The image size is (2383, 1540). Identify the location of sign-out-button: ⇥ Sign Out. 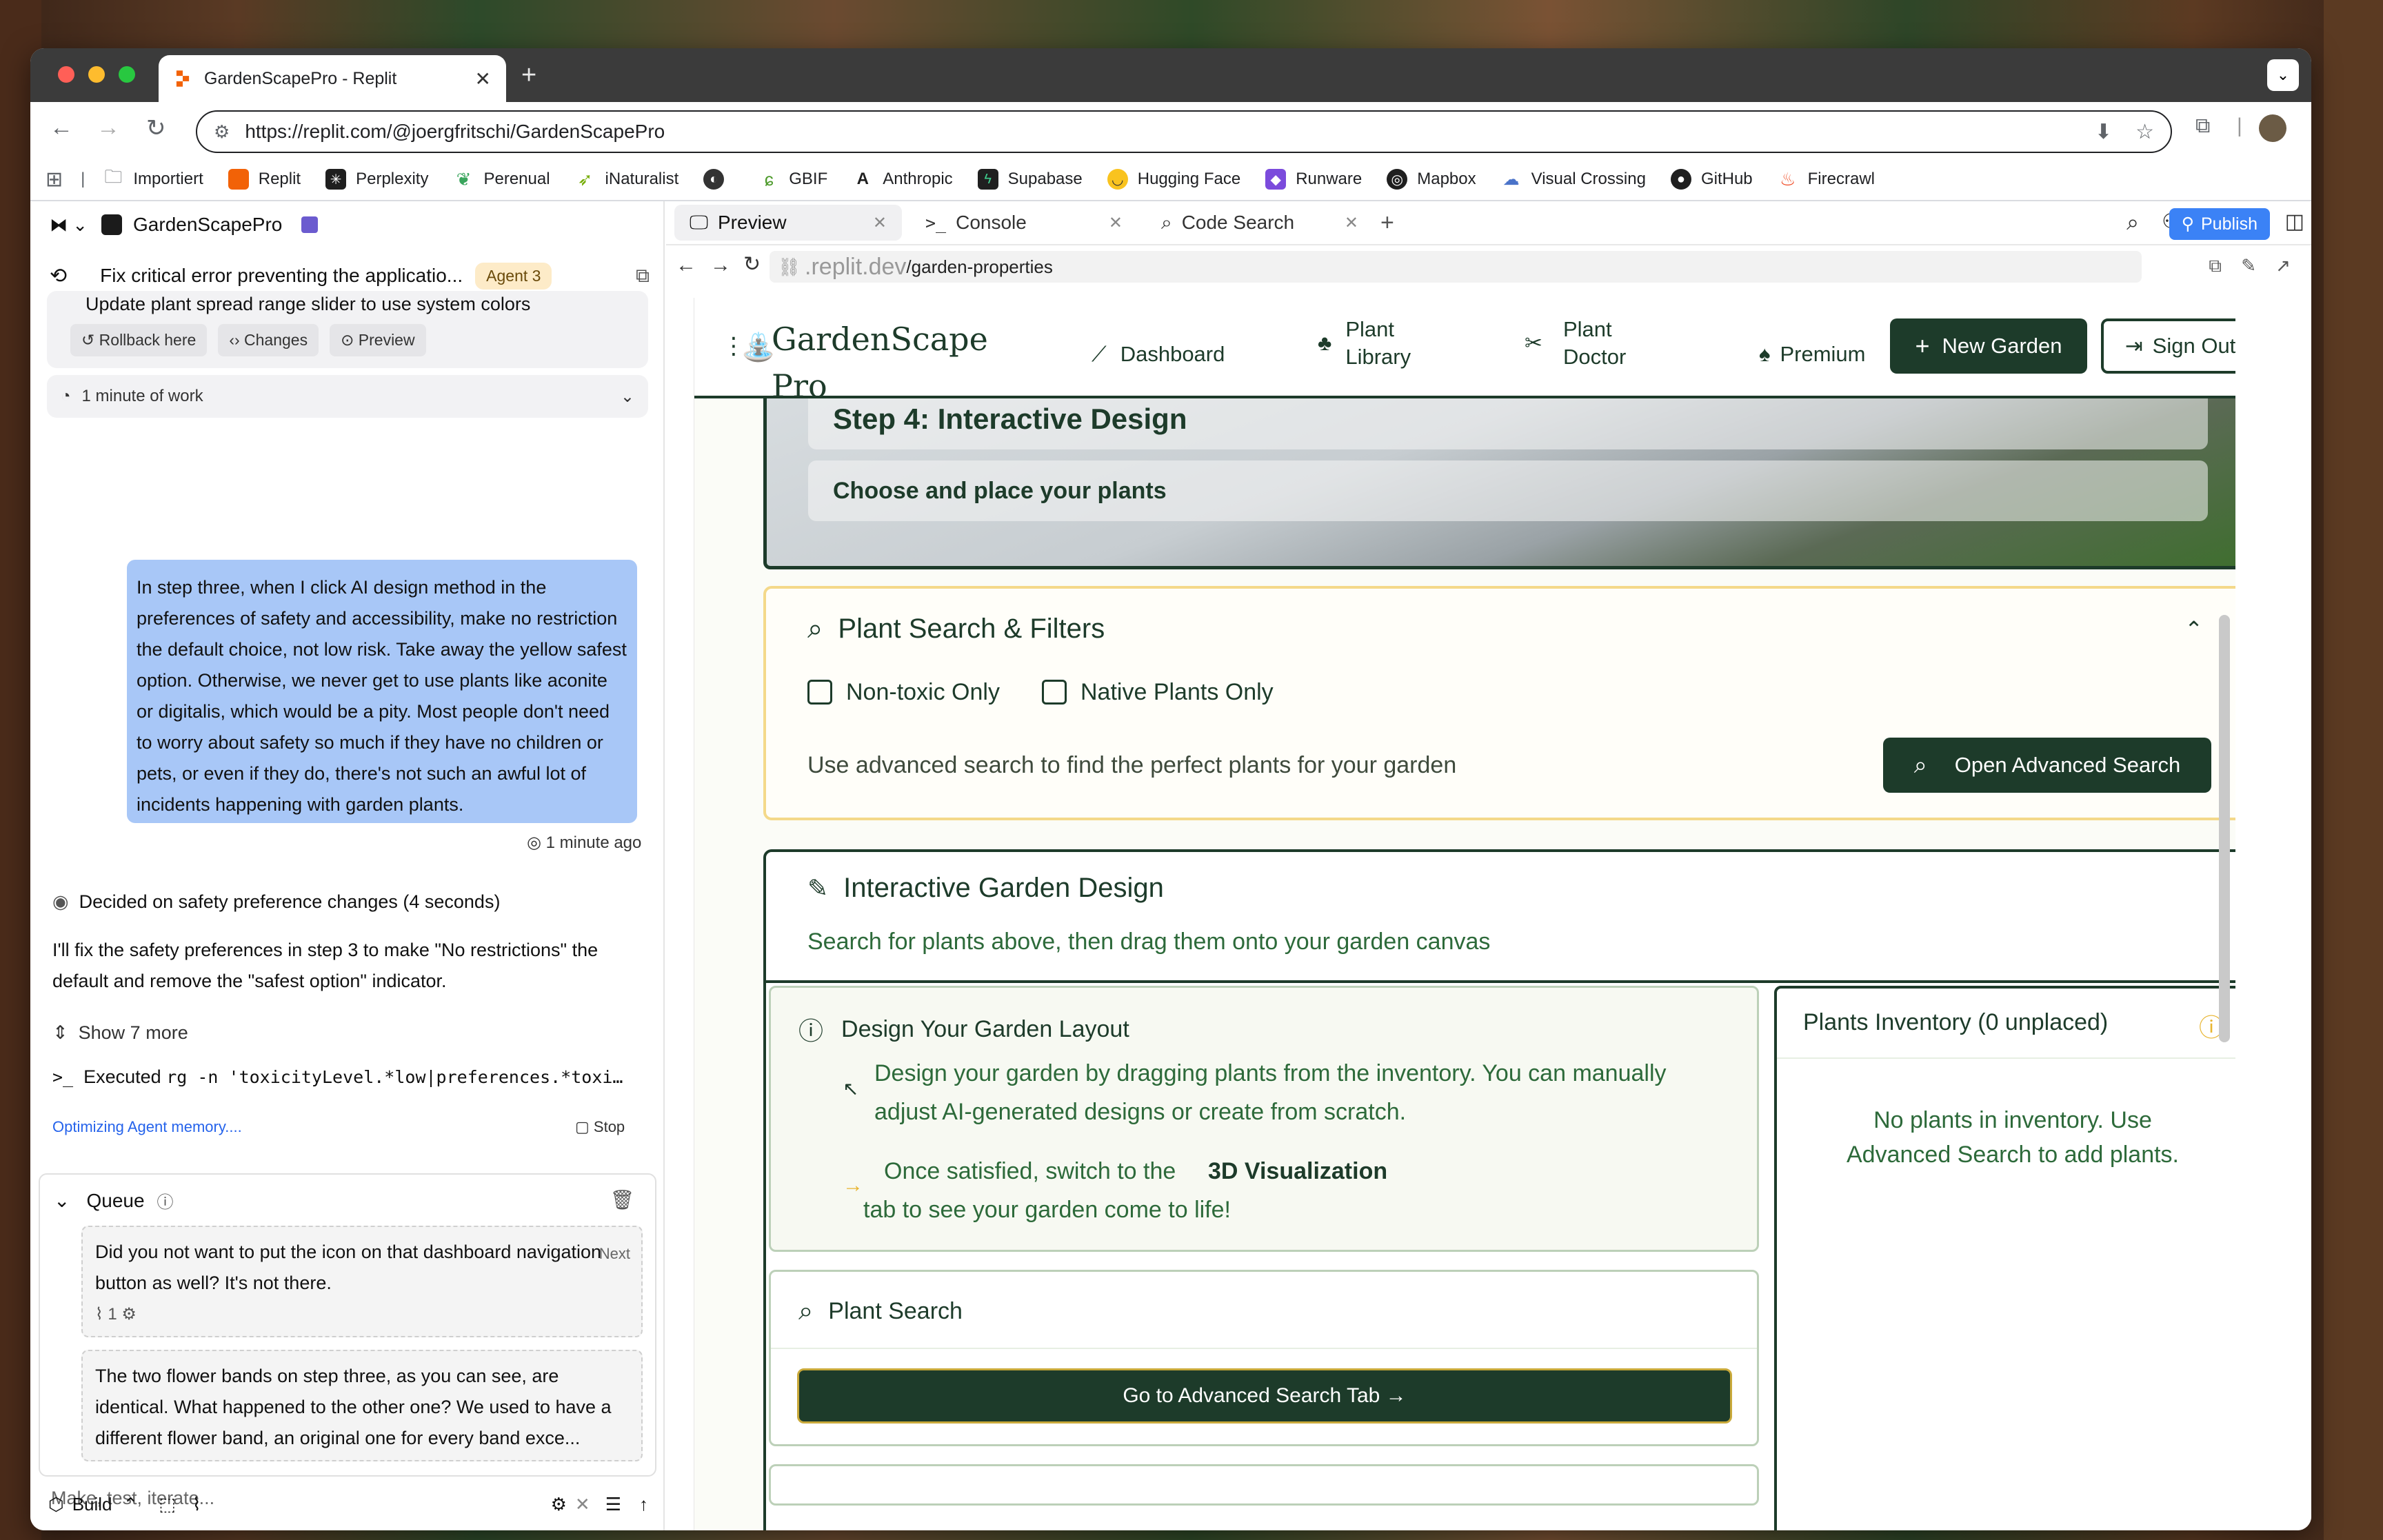
(2168, 346).